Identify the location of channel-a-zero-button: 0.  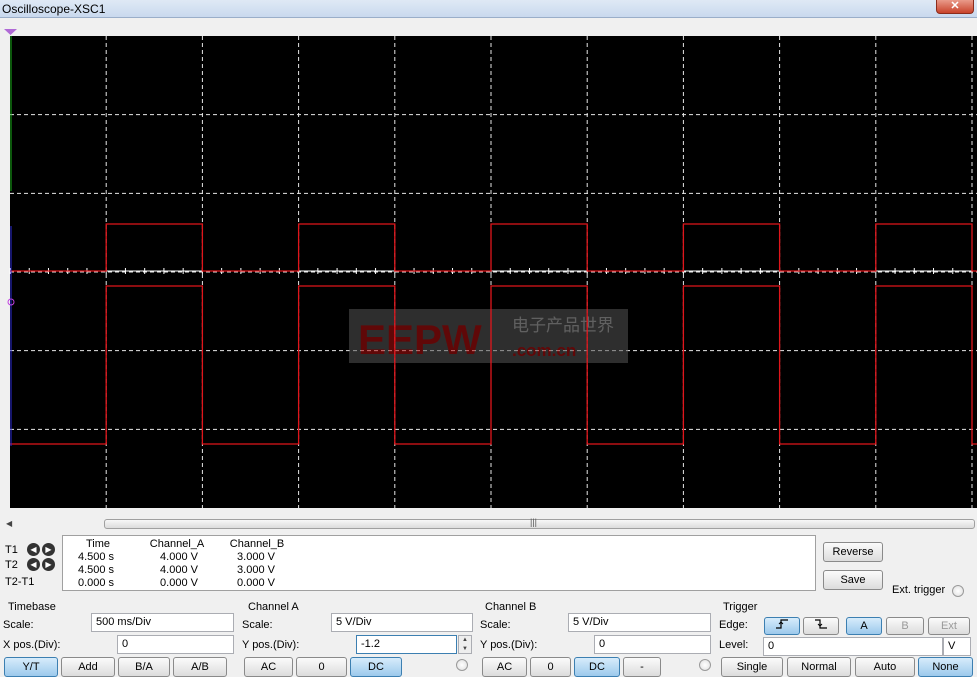
(321, 667).